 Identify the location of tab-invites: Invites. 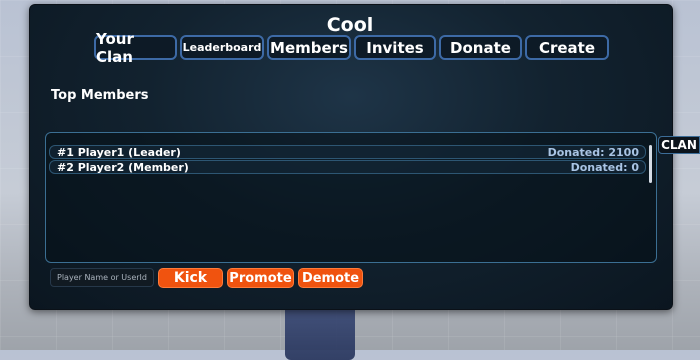
(395, 47).